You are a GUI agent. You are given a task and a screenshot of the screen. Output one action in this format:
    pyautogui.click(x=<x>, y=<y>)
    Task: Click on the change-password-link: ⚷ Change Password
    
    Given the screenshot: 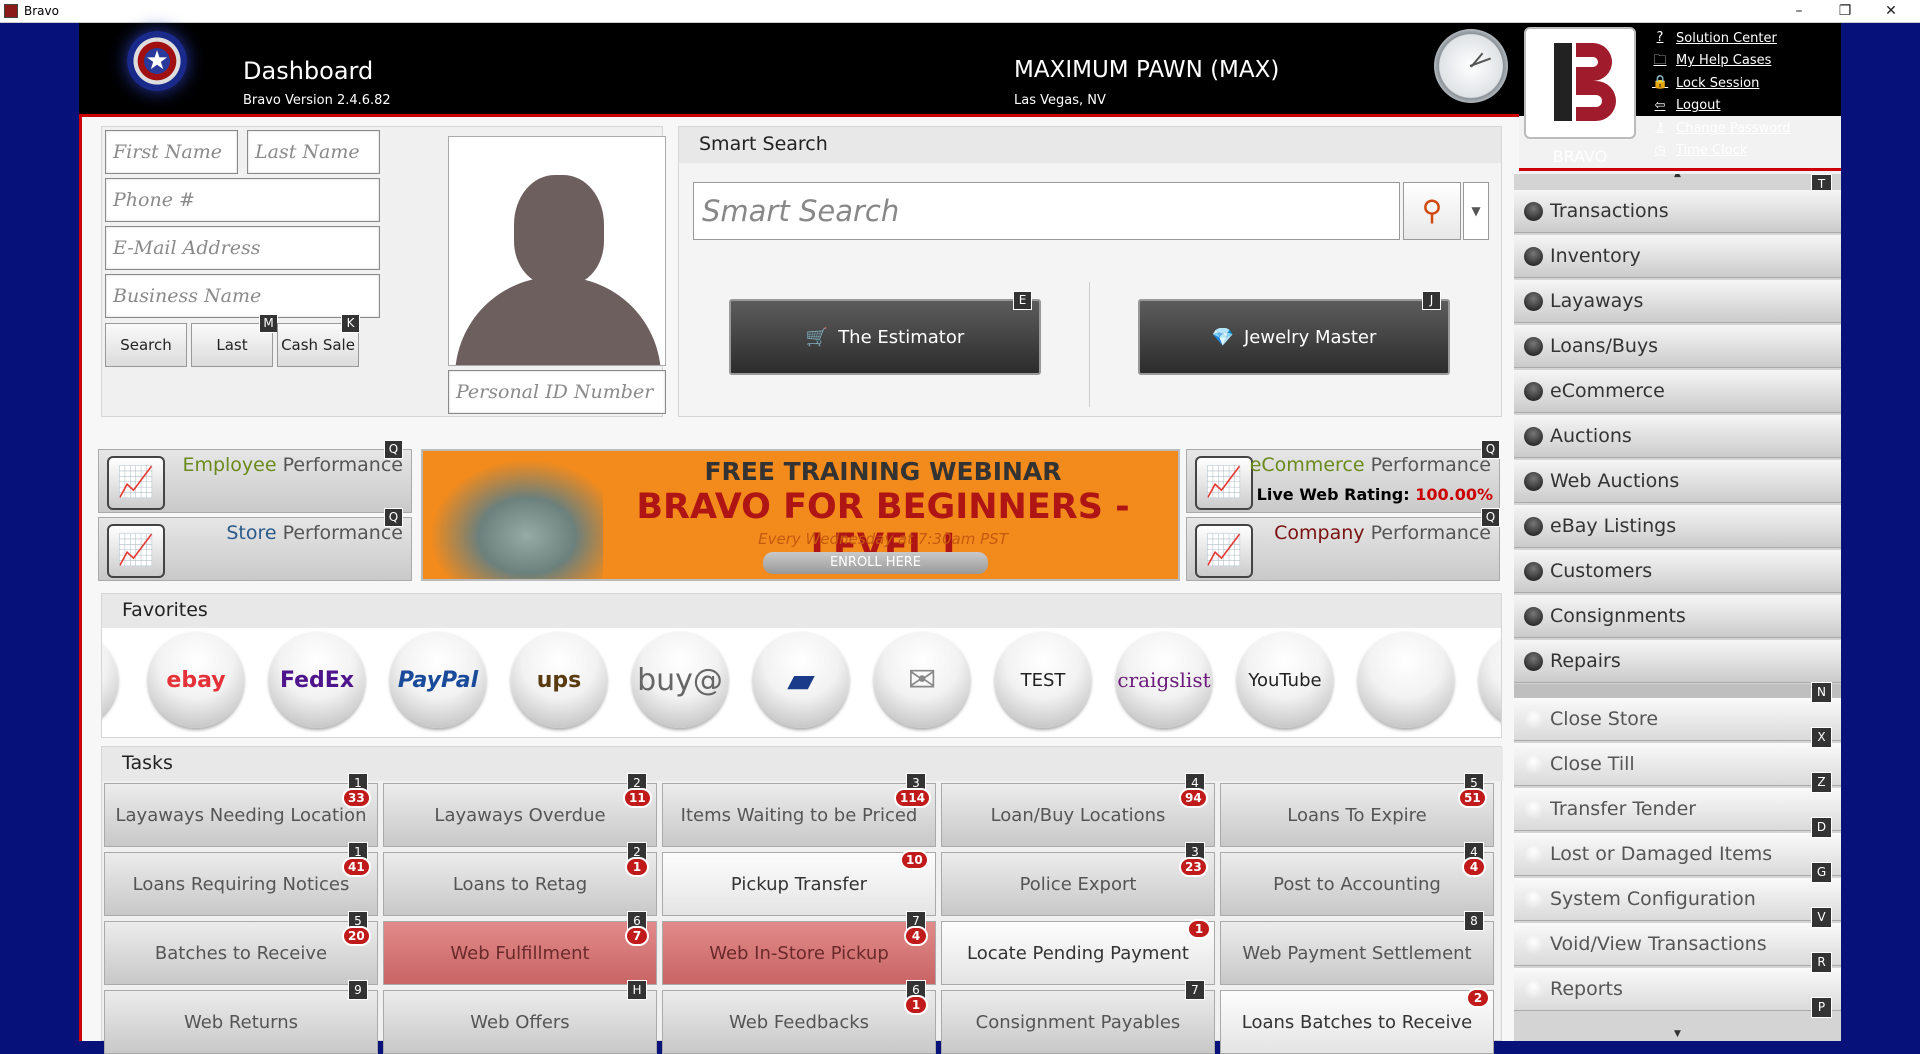 What is the action you would take?
    pyautogui.click(x=1747, y=128)
    